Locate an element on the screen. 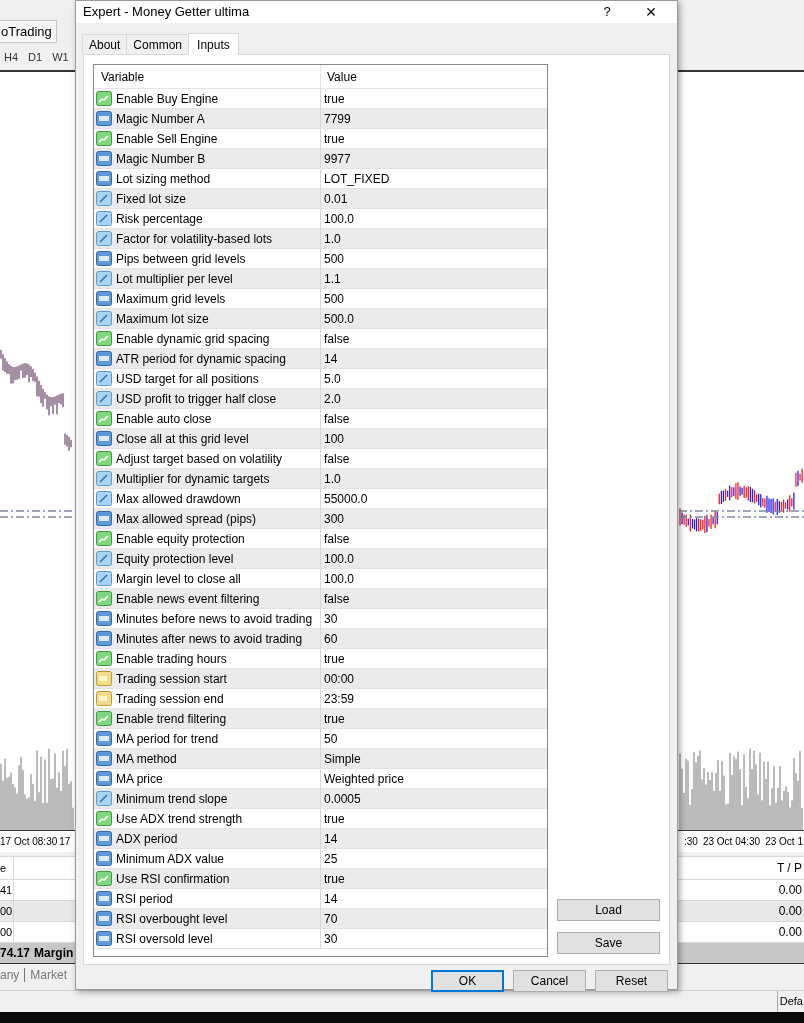 The width and height of the screenshot is (804, 1023). variable-name: Minutes before news to avoid trading is located at coordinates (214, 618).